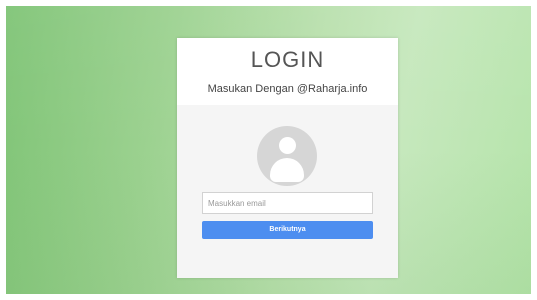  I want to click on login-title: LOGIN, so click(287, 59).